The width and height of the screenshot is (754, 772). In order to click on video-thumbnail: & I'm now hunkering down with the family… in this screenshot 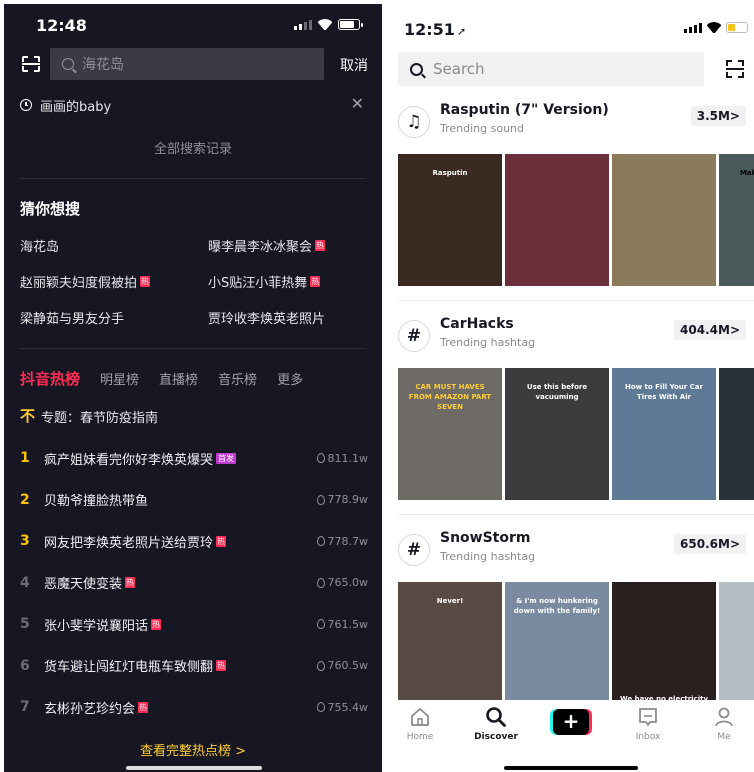, I will do `click(557, 648)`.